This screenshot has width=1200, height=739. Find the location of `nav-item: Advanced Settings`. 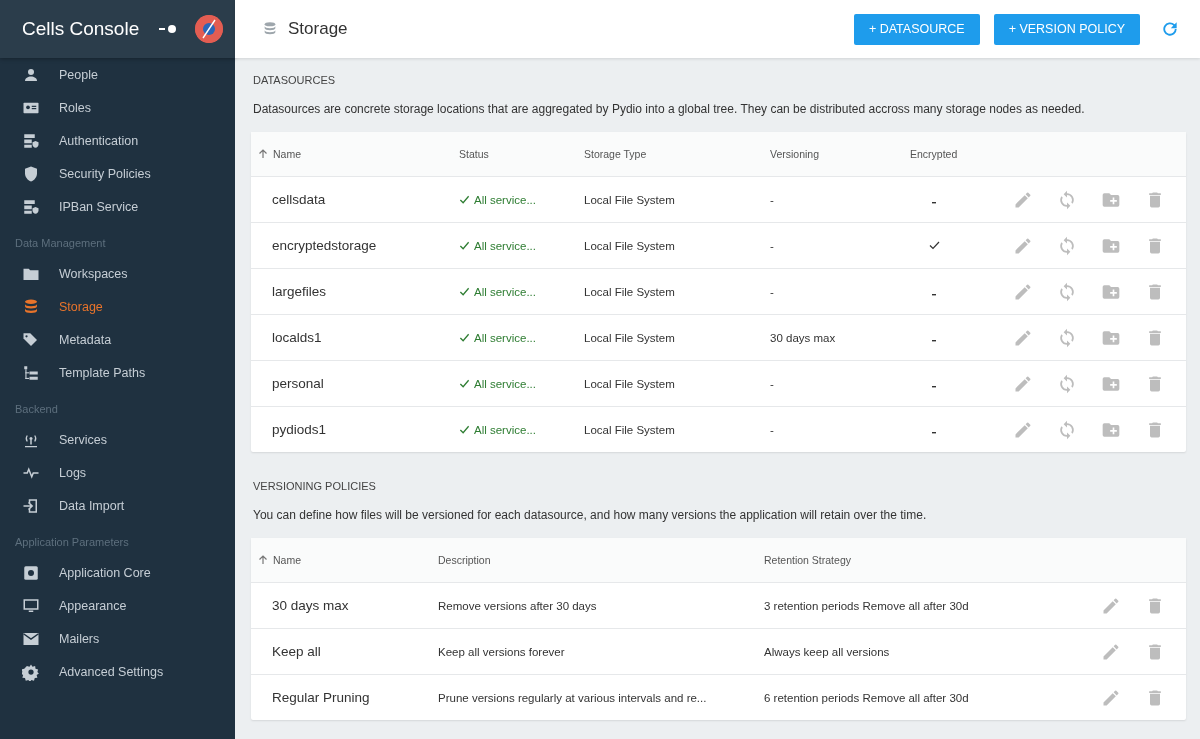

nav-item: Advanced Settings is located at coordinates (117, 671).